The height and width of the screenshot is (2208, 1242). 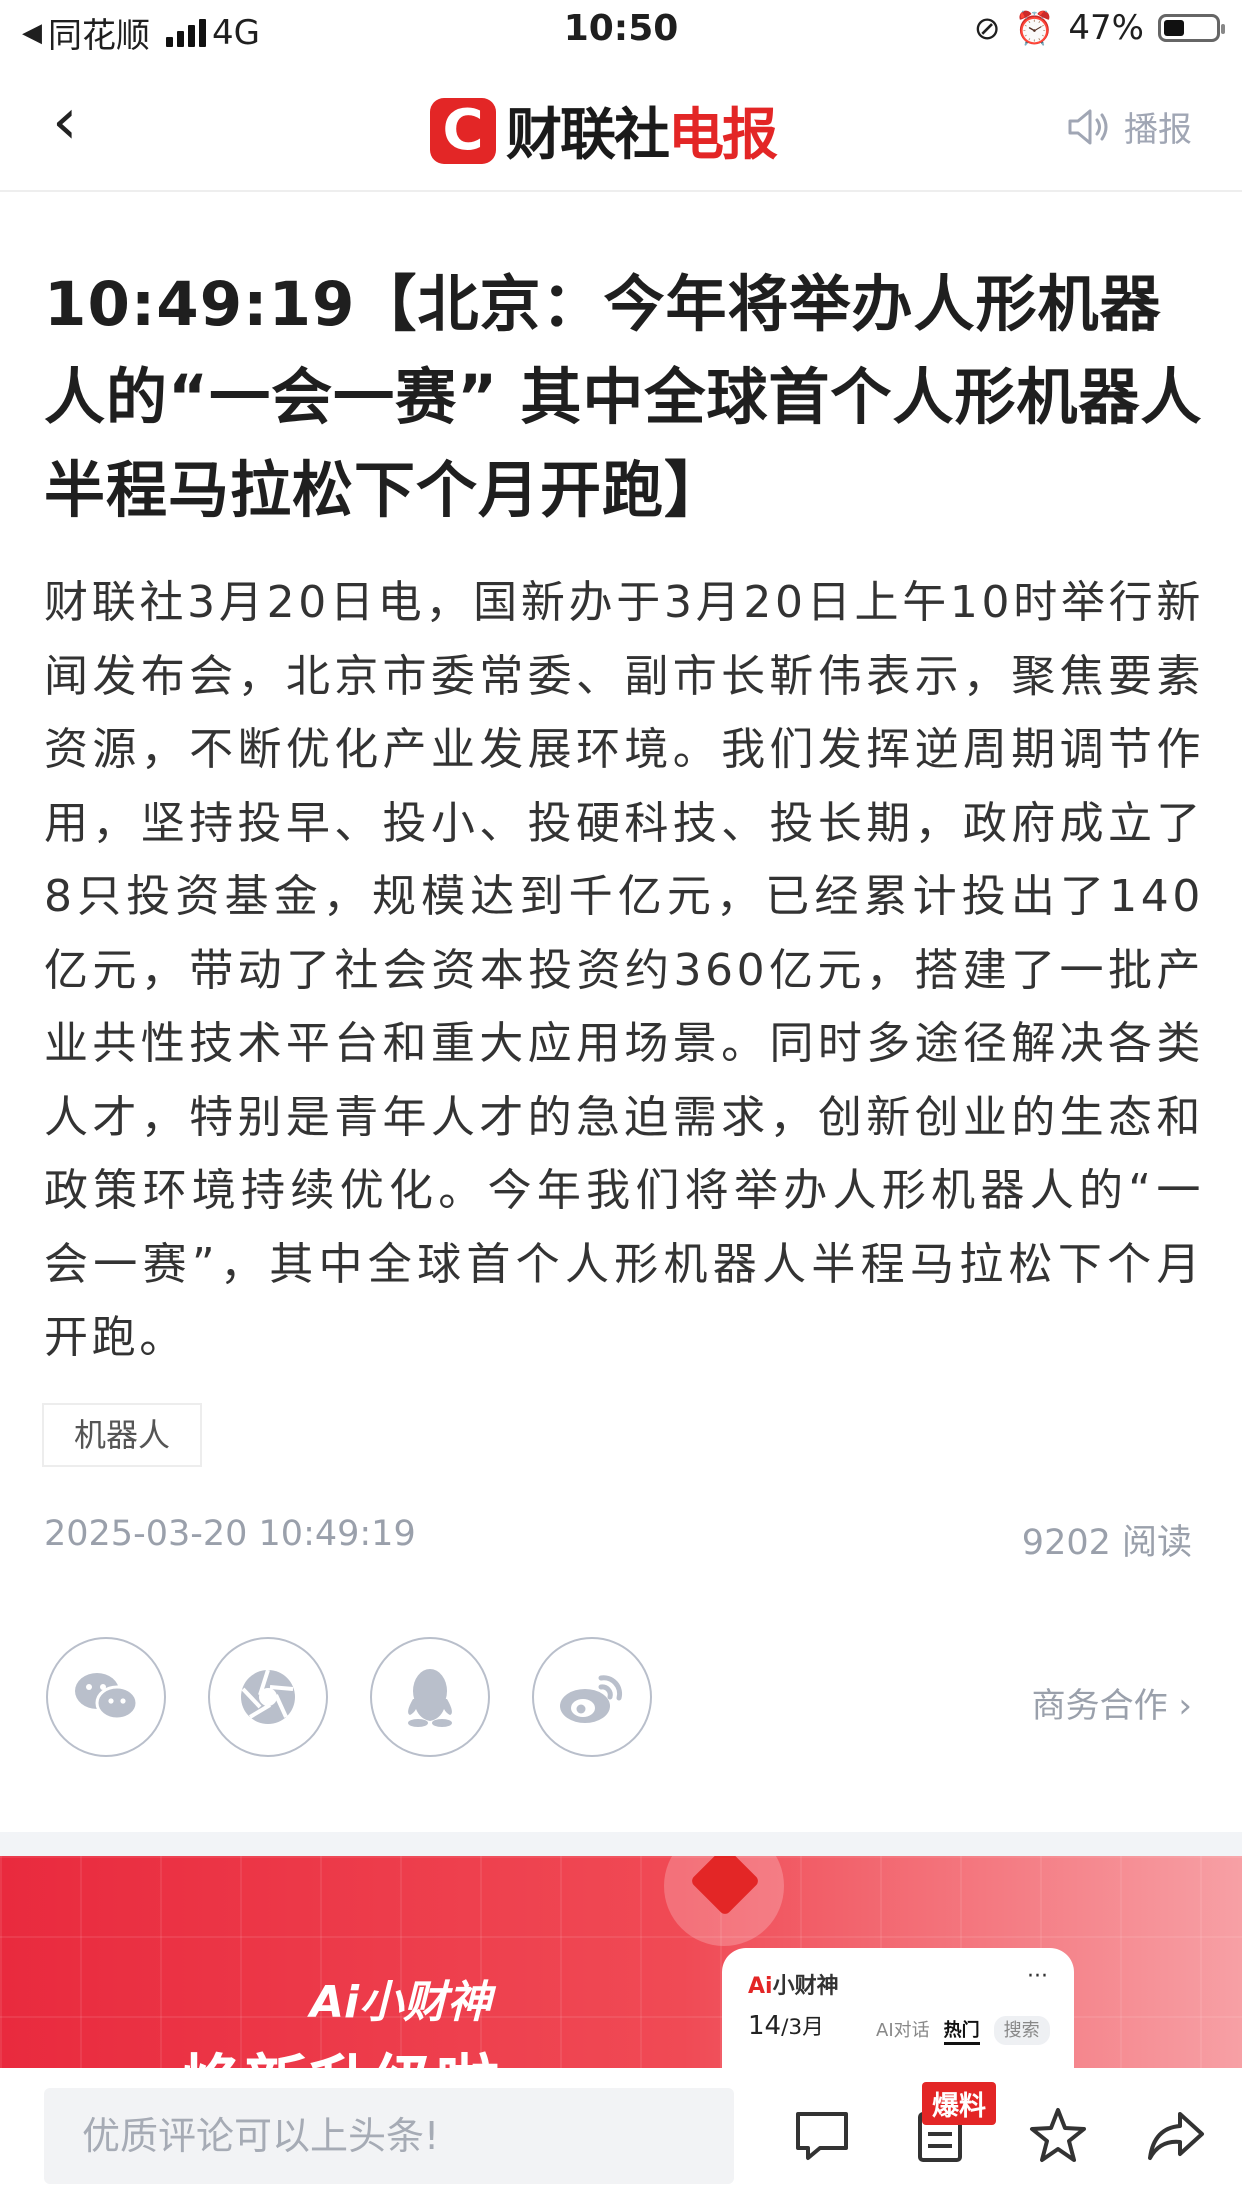 What do you see at coordinates (898, 2008) in the screenshot?
I see `banner-phone-mockup: Ai小财神 ··· 14/3月 AI对话 热门 搜索` at bounding box center [898, 2008].